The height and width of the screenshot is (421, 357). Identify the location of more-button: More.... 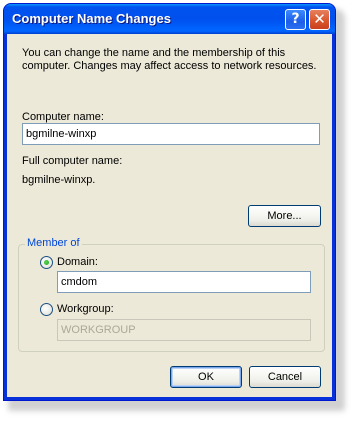
(284, 216).